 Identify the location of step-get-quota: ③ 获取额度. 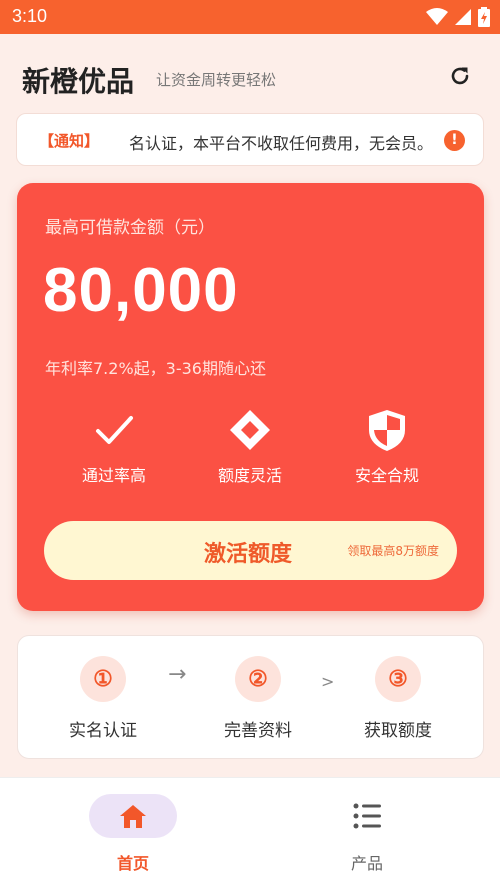
(398, 698).